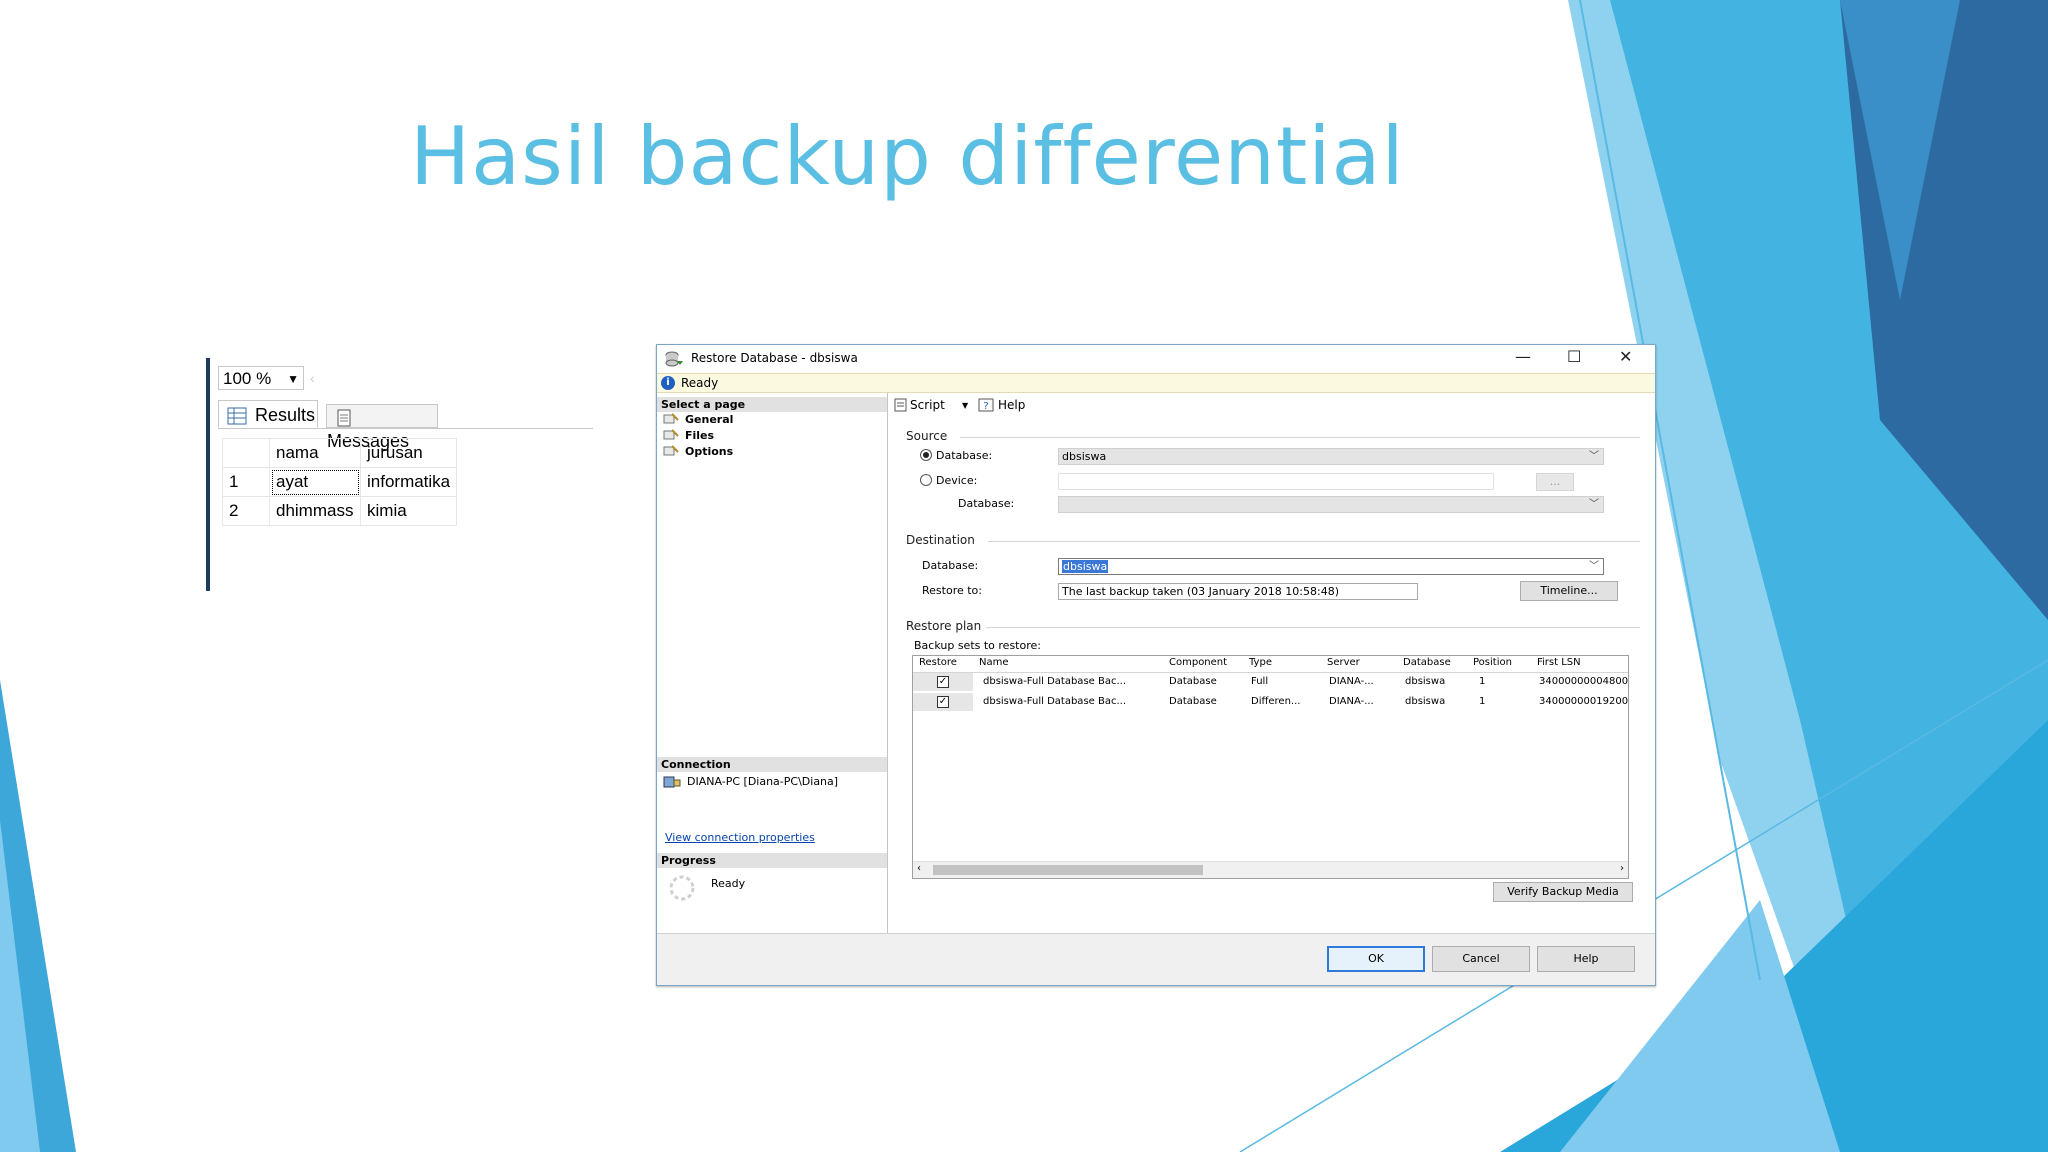 The width and height of the screenshot is (2048, 1152). What do you see at coordinates (1331, 566) in the screenshot?
I see `destination-database-select: dbsiswa ﹀` at bounding box center [1331, 566].